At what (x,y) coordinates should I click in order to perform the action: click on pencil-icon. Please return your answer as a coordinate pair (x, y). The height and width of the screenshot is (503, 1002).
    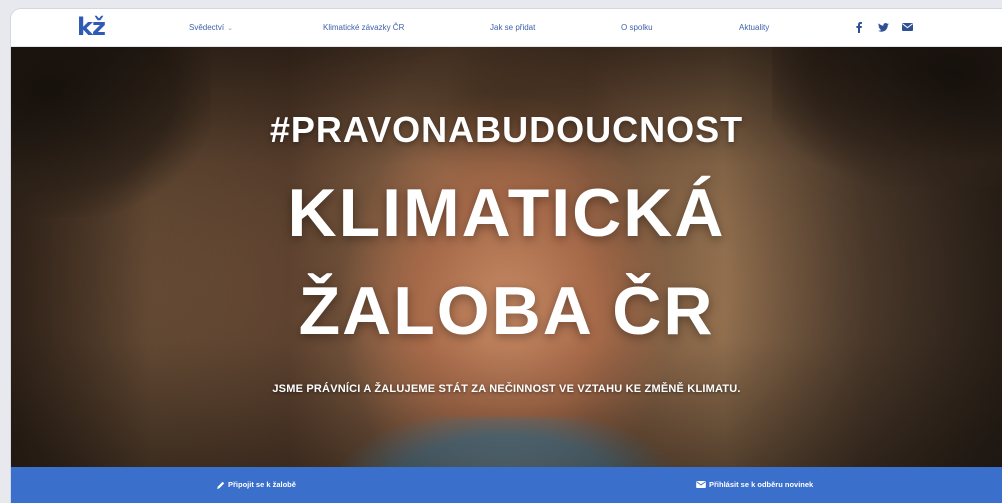
    Looking at the image, I should click on (221, 485).